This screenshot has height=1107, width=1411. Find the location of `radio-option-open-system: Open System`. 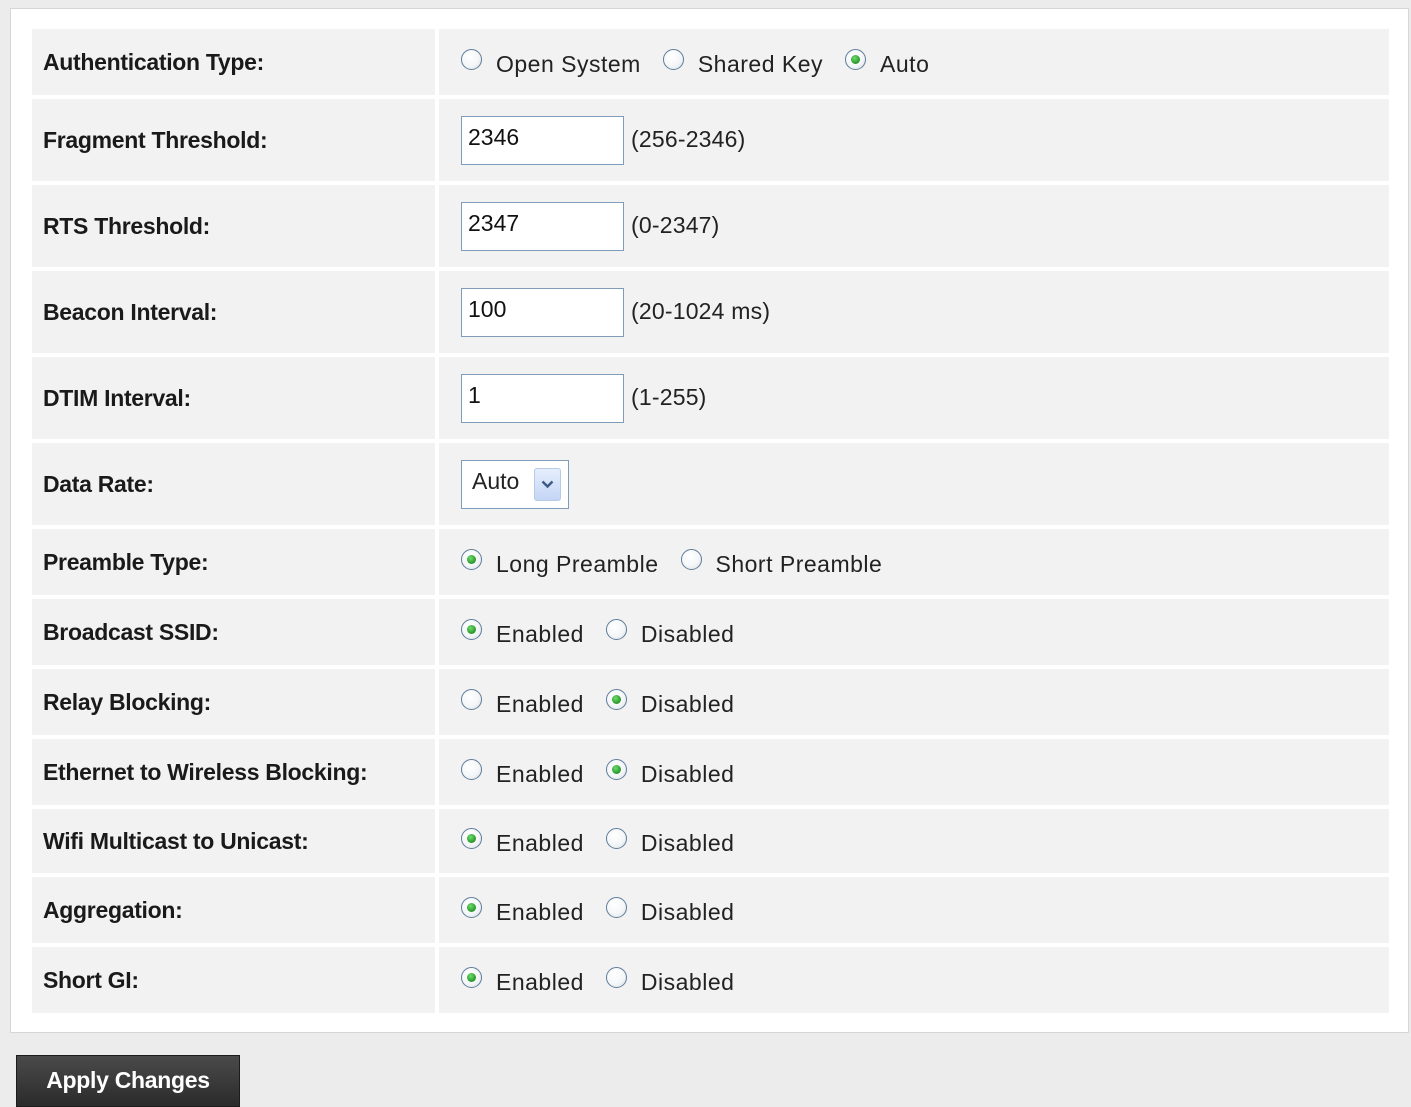

radio-option-open-system: Open System is located at coordinates (551, 63).